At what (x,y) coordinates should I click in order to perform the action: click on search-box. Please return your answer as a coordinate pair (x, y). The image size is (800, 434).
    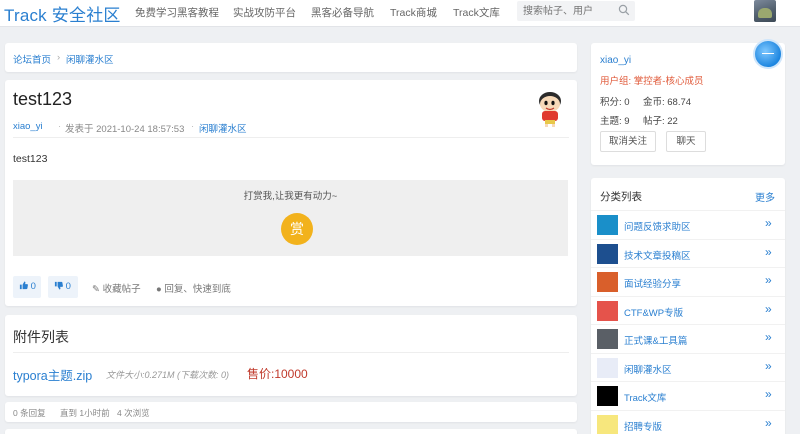
    Looking at the image, I should click on (576, 11).